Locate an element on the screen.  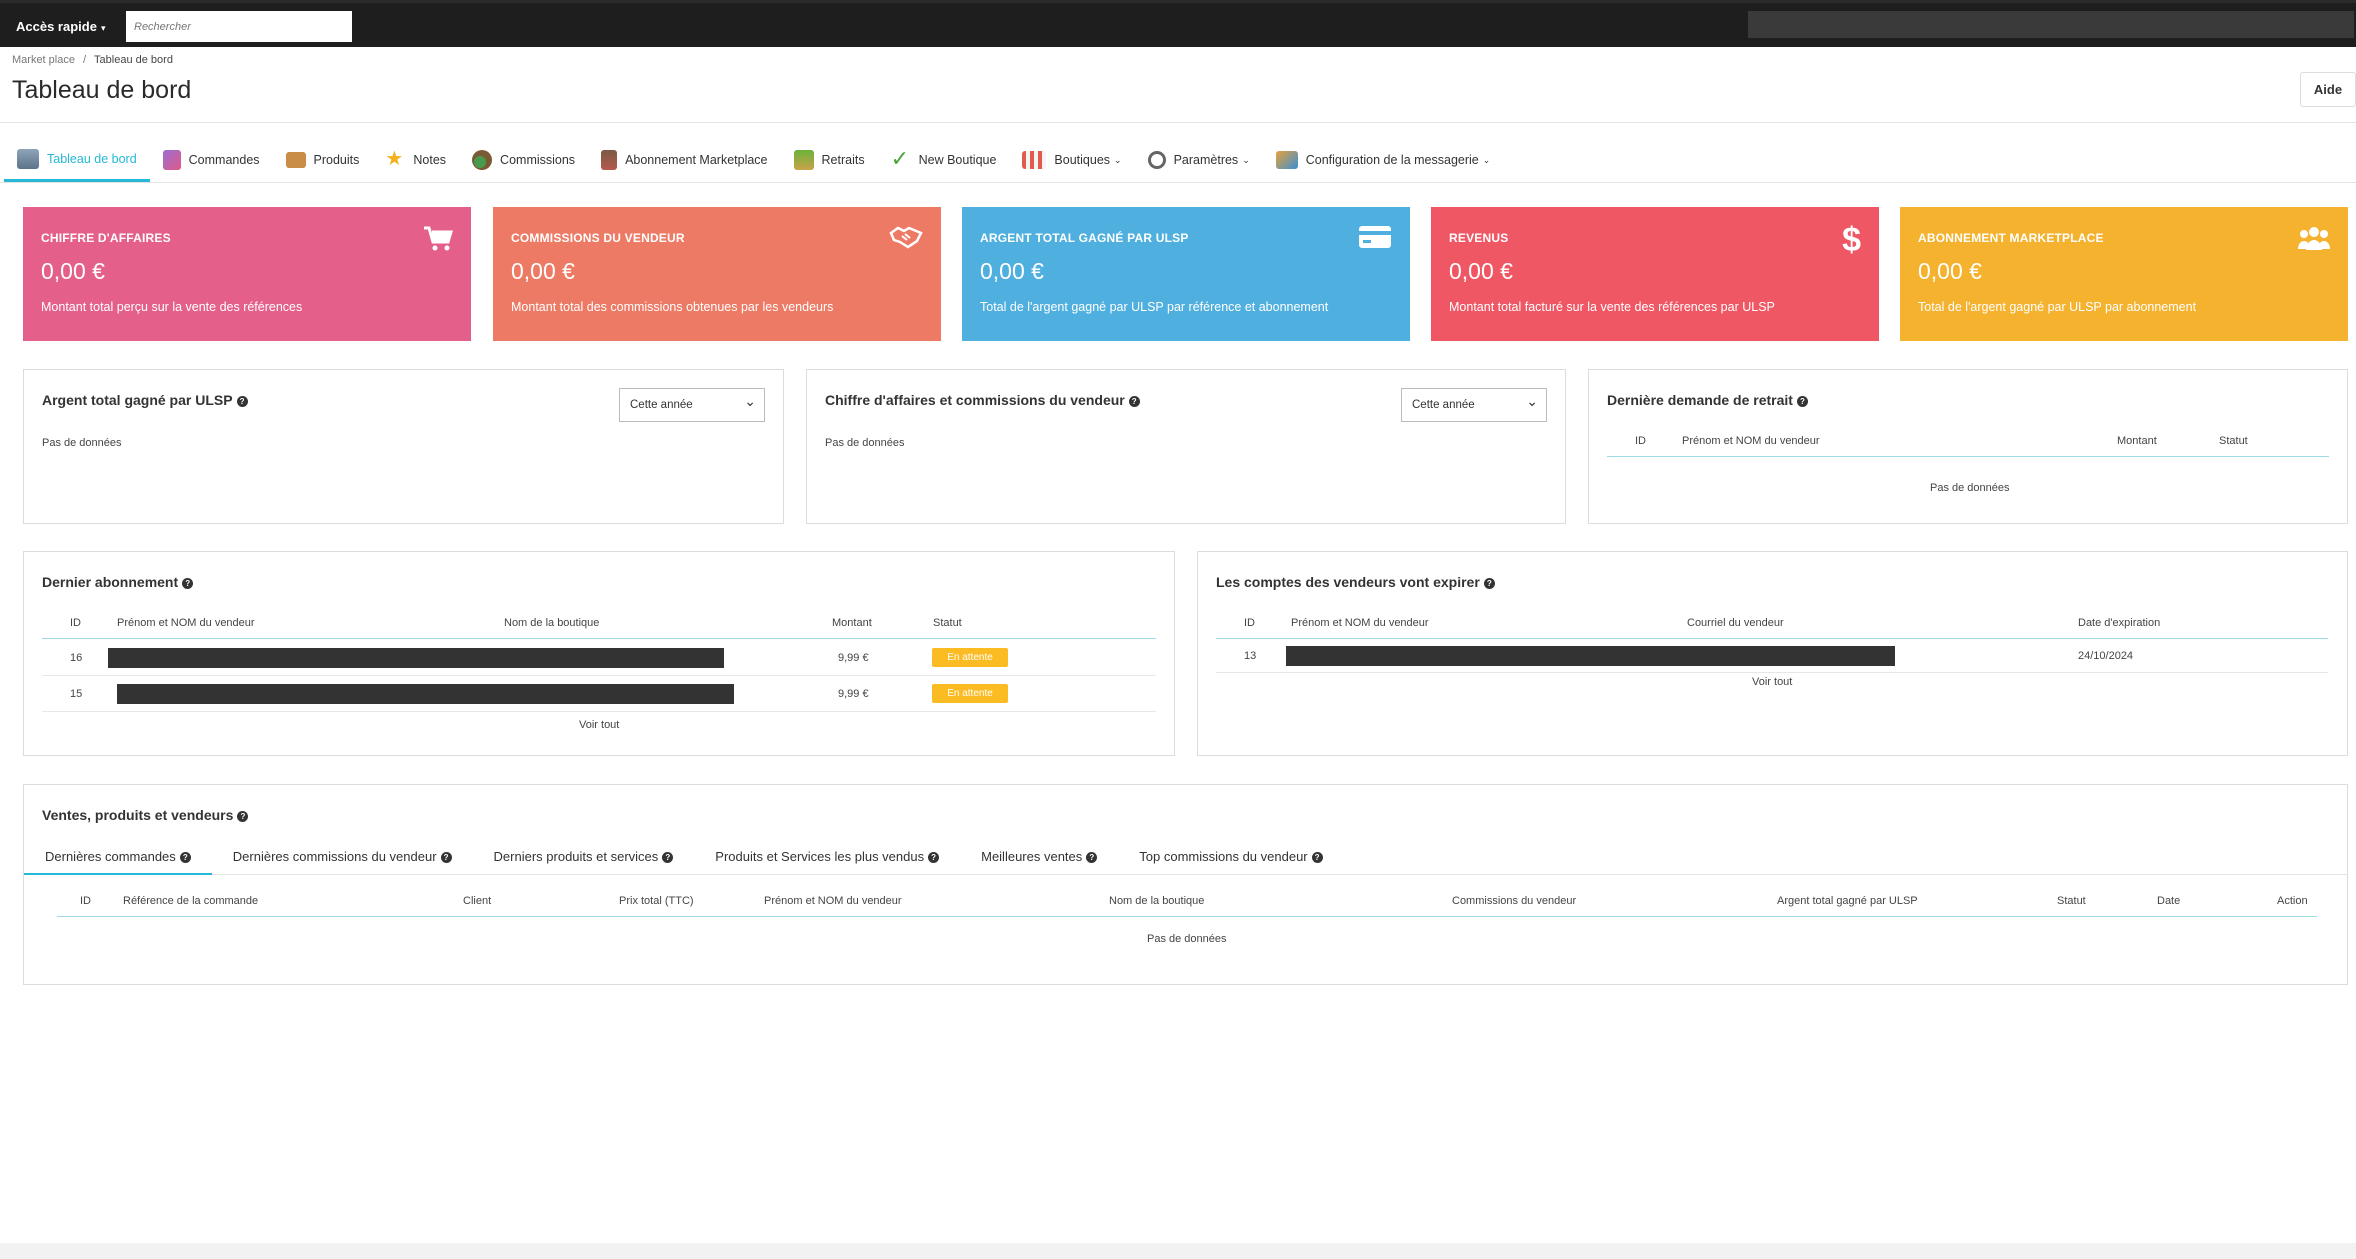
nav-tab-orders: Commandes is located at coordinates (211, 160).